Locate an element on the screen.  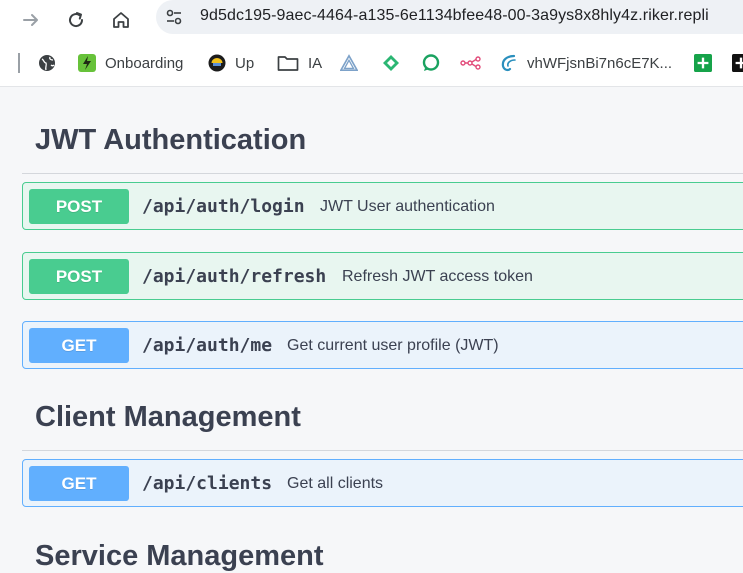
diamond-logo-icon is located at coordinates (391, 63).